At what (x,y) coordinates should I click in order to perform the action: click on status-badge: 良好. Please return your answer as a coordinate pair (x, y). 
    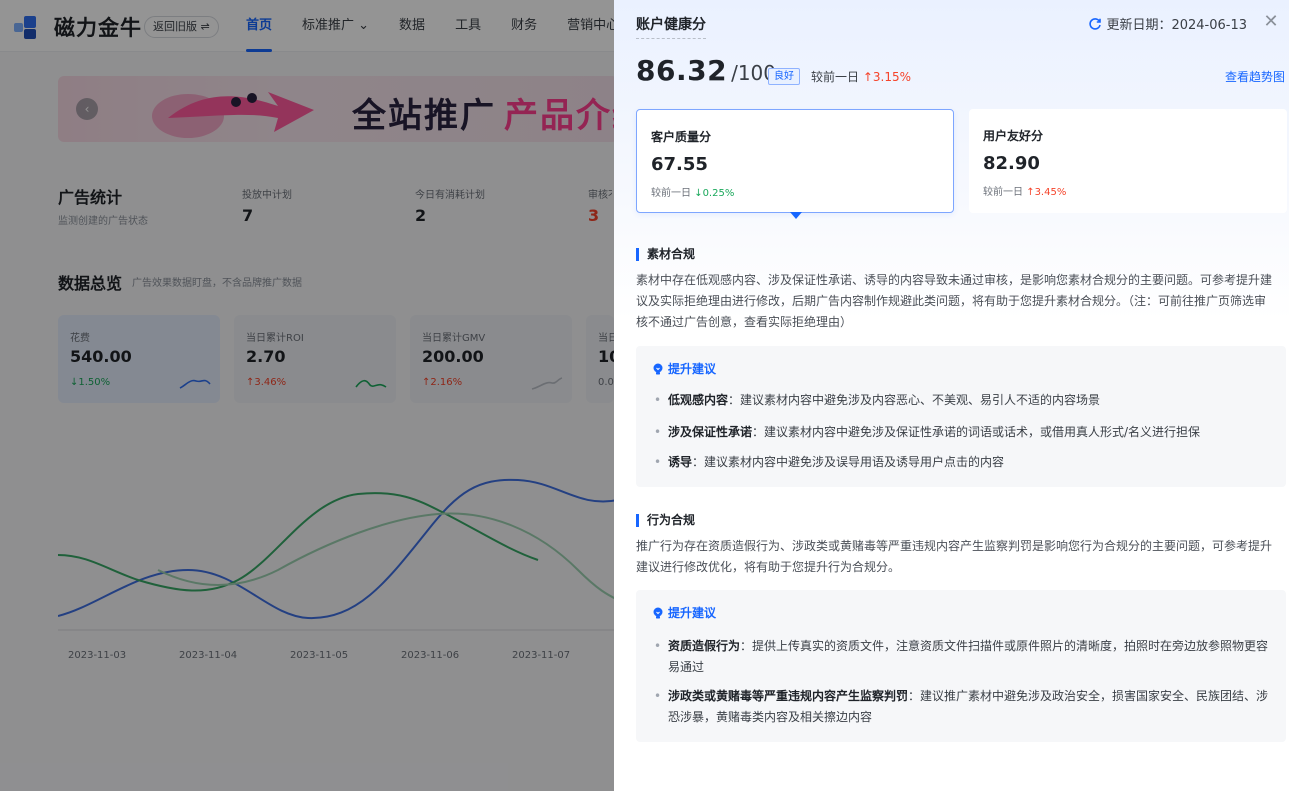
    Looking at the image, I should click on (784, 76).